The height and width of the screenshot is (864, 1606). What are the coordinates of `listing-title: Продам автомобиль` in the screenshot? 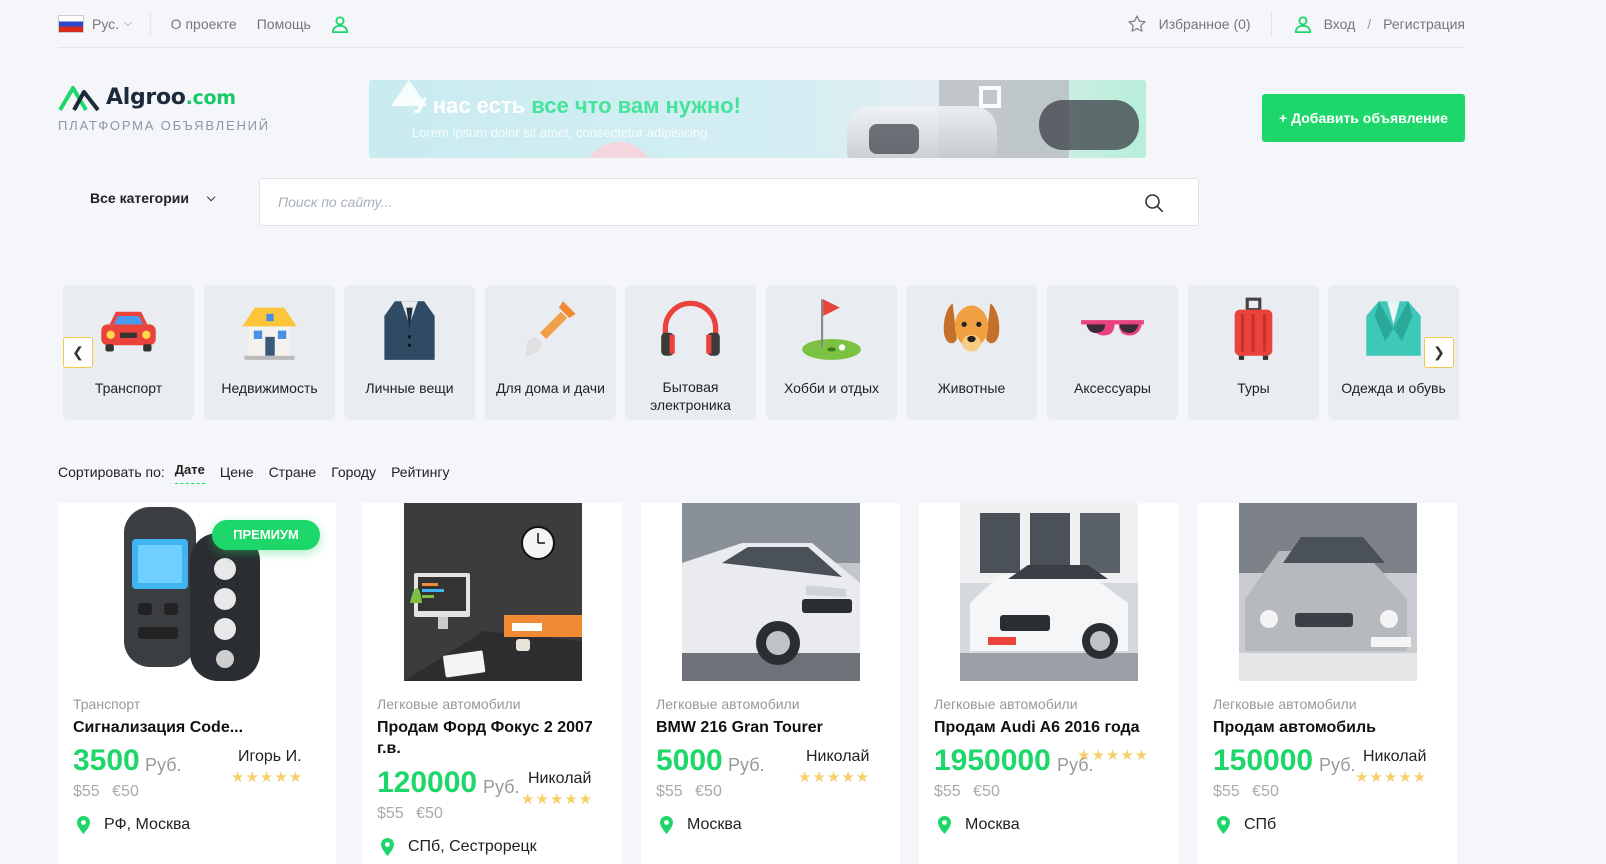 It's located at (1332, 727).